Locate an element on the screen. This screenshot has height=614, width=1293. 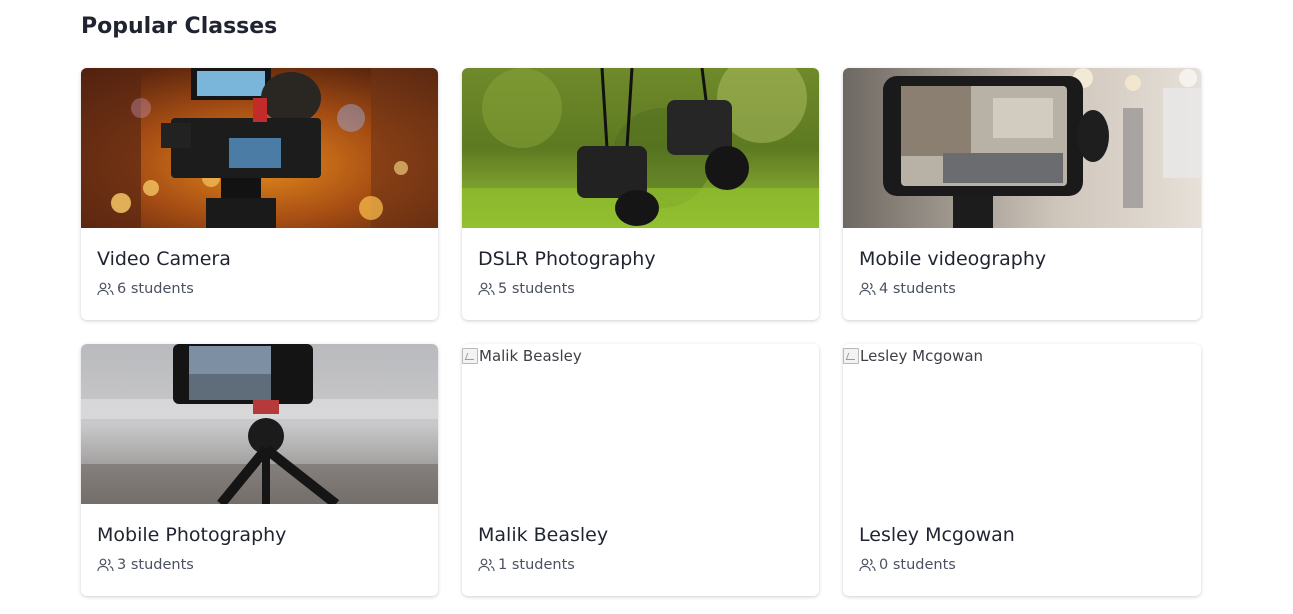
class-image-video-camera is located at coordinates (259, 148).